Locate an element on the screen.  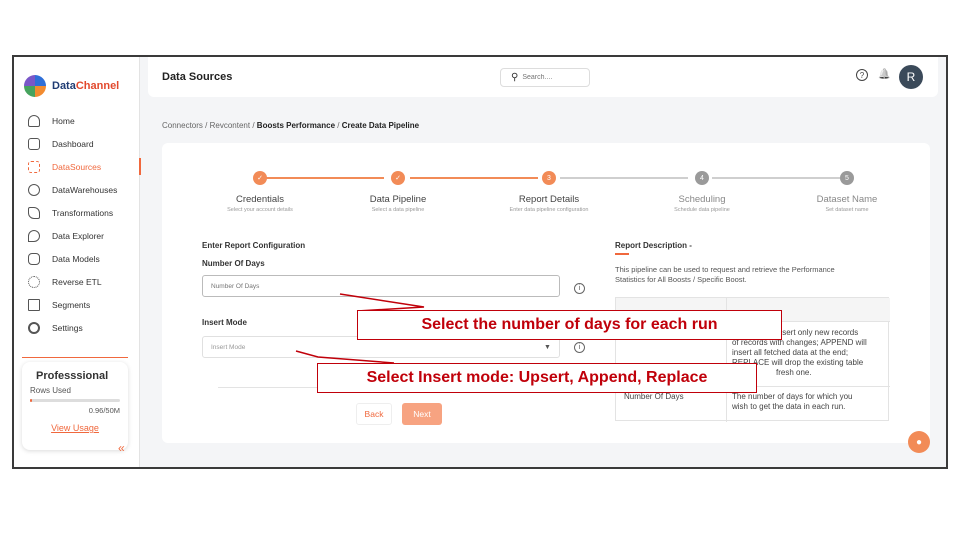
callout-days: Select the number of days for each run is located at coordinates (569, 325).